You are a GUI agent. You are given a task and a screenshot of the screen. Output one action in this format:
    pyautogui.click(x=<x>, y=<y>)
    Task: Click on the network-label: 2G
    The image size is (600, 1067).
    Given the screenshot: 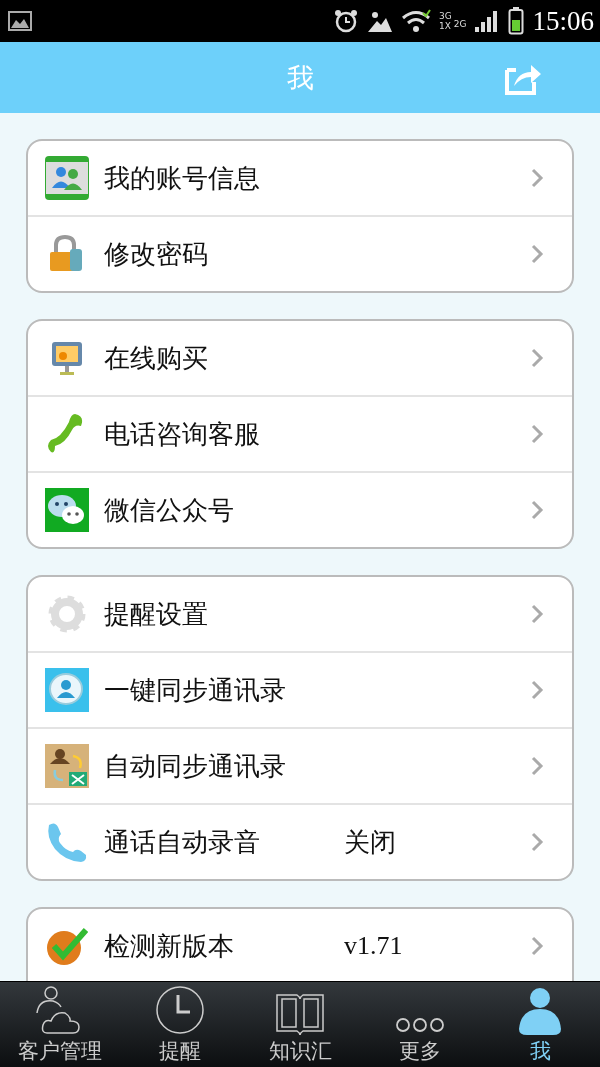 What is the action you would take?
    pyautogui.click(x=460, y=23)
    